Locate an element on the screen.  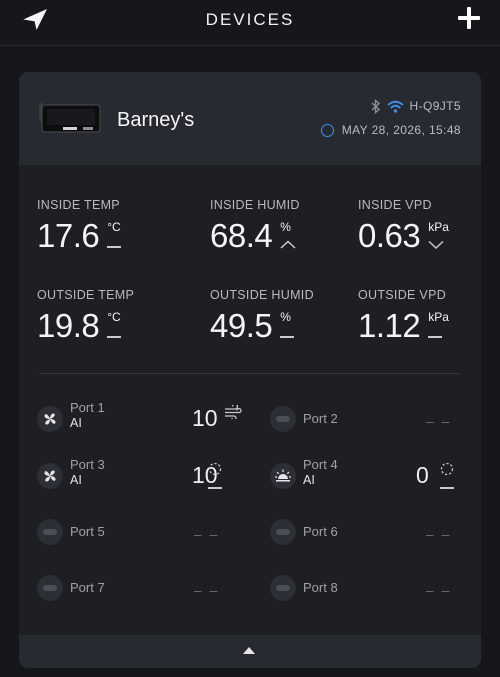
metric-outside-temp: OUTSIDE TEMP 19.8 °C is located at coordinates (85, 316).